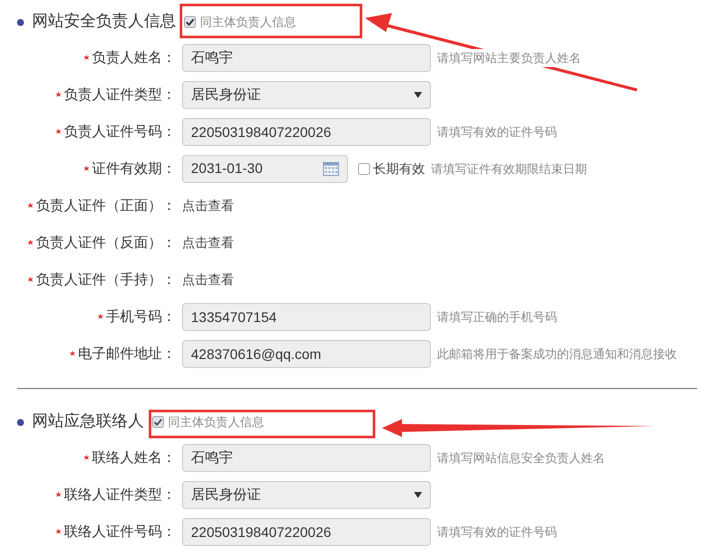 This screenshot has width=716, height=553. Describe the element at coordinates (141, 316) in the screenshot. I see `field-label: 手机号码：` at that location.